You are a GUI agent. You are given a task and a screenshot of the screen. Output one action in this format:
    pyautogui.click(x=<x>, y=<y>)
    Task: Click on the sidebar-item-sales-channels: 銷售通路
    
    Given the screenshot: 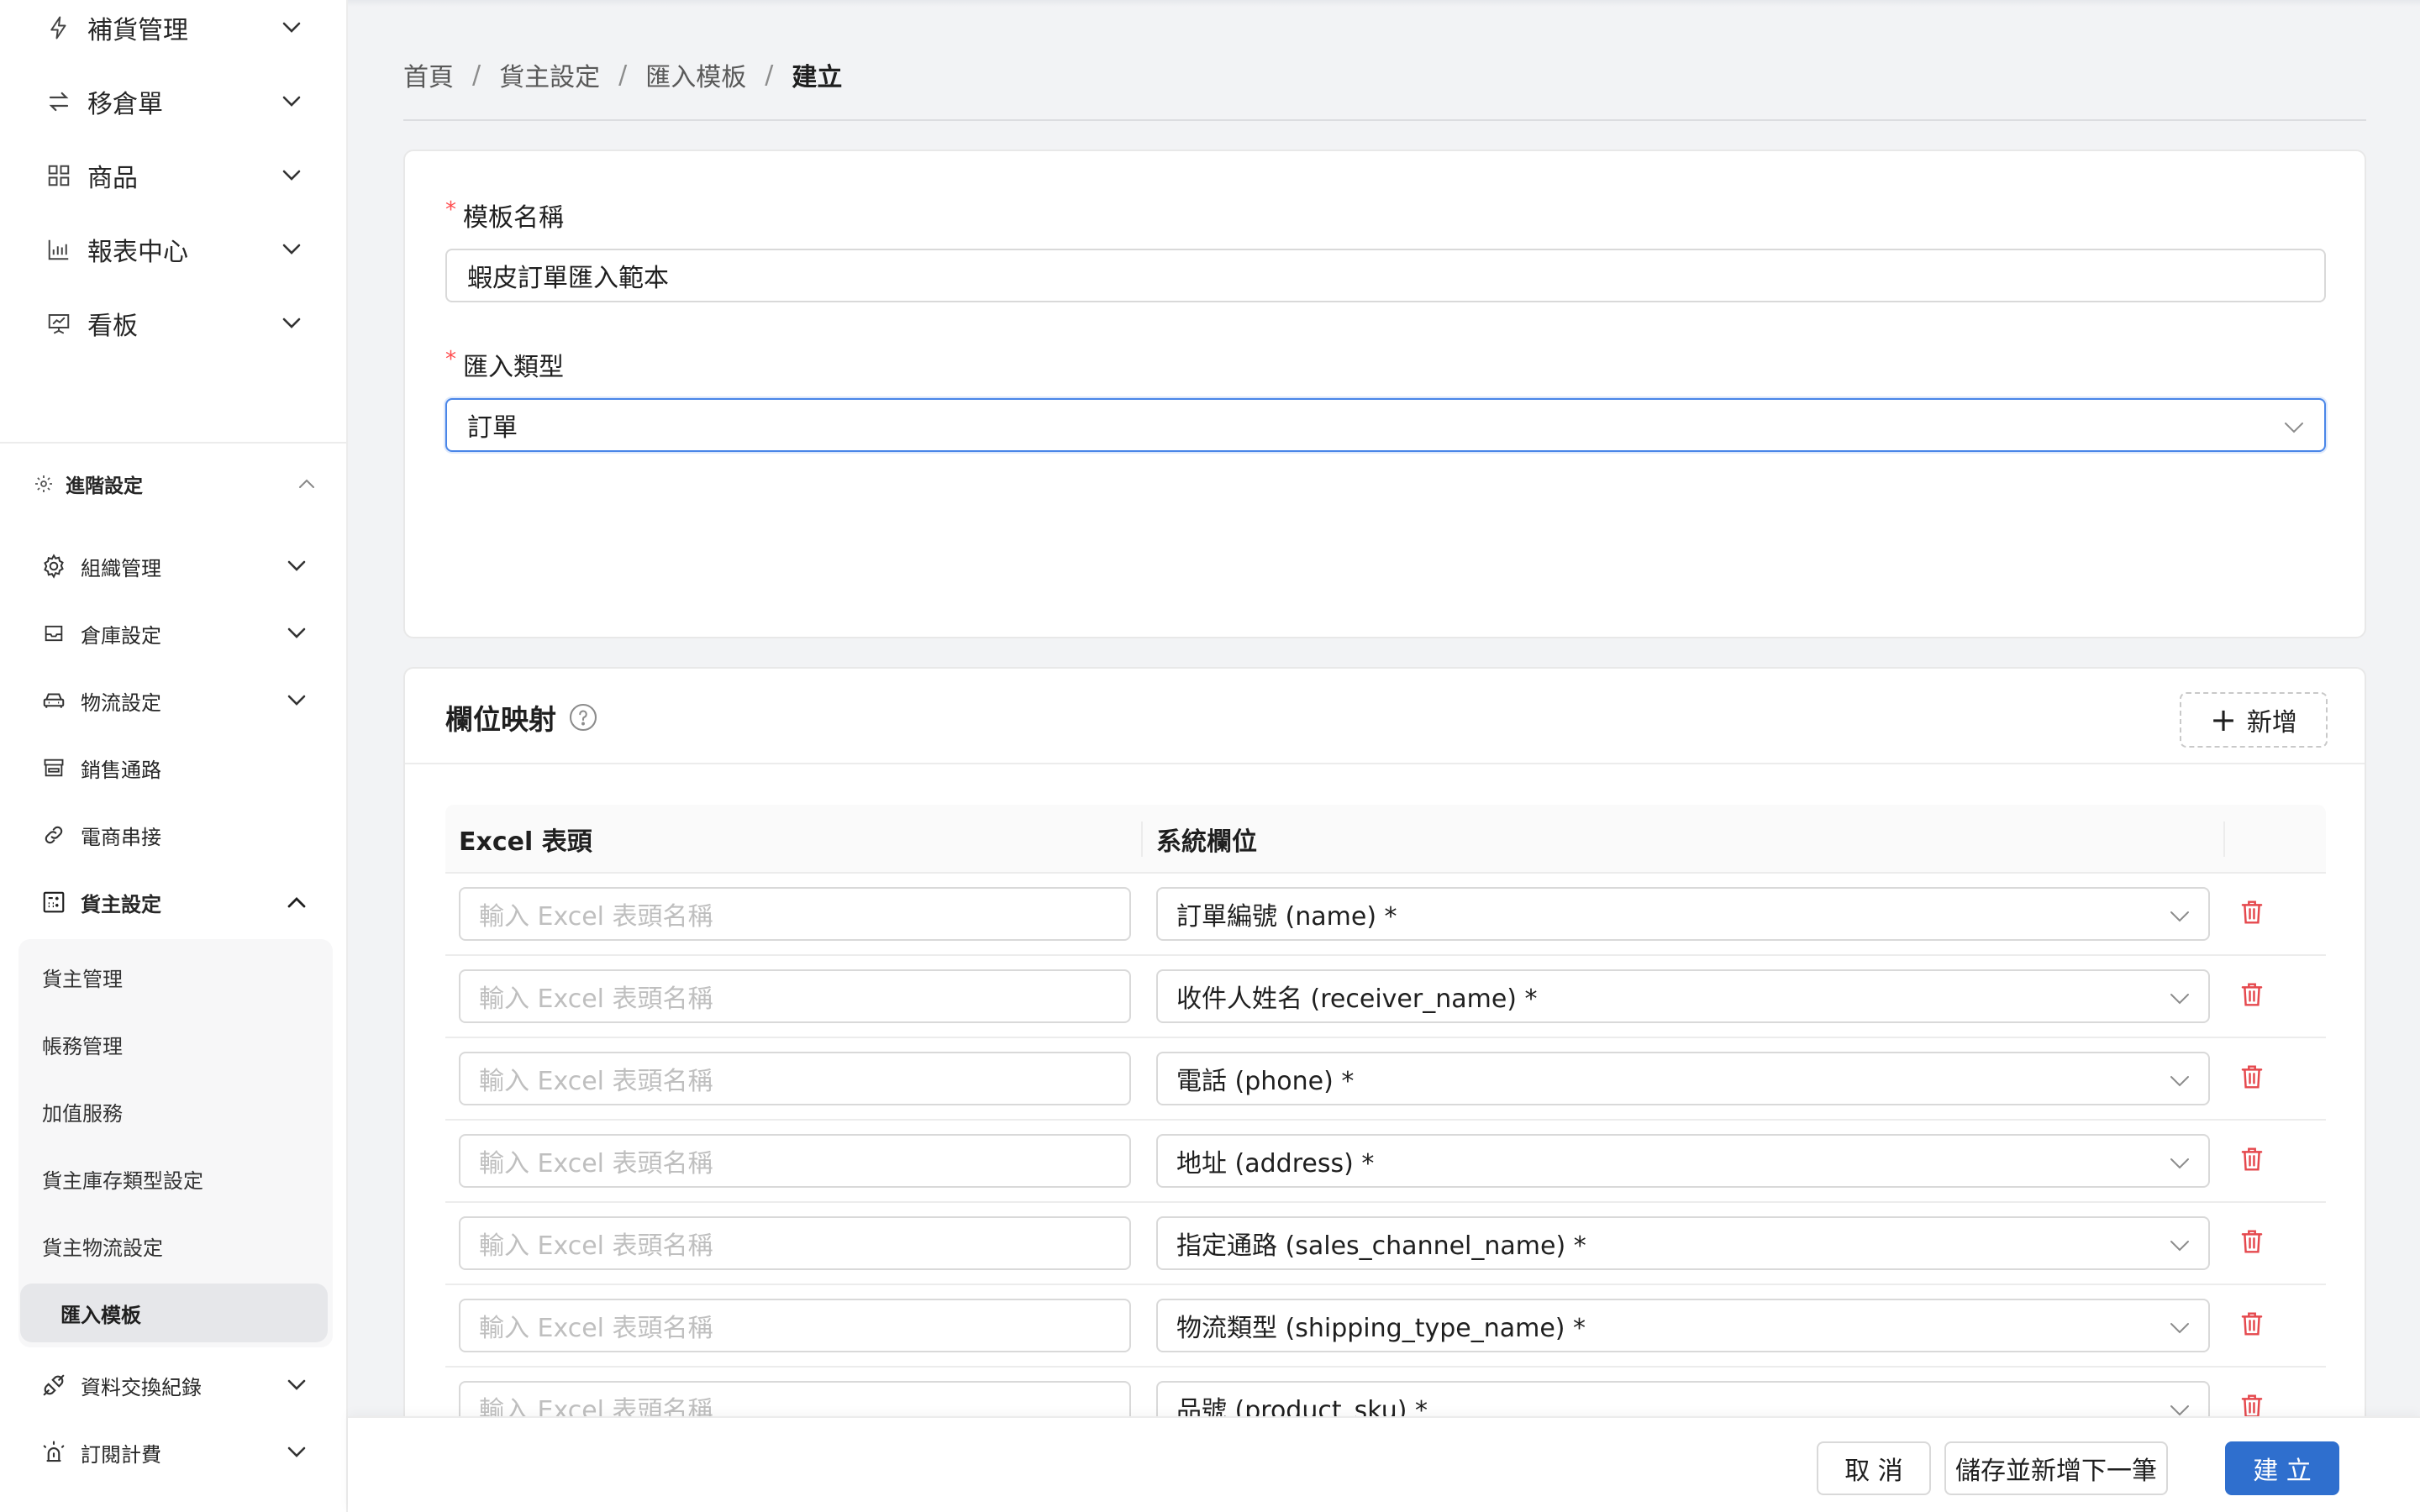 What is the action you would take?
    pyautogui.click(x=173, y=768)
    